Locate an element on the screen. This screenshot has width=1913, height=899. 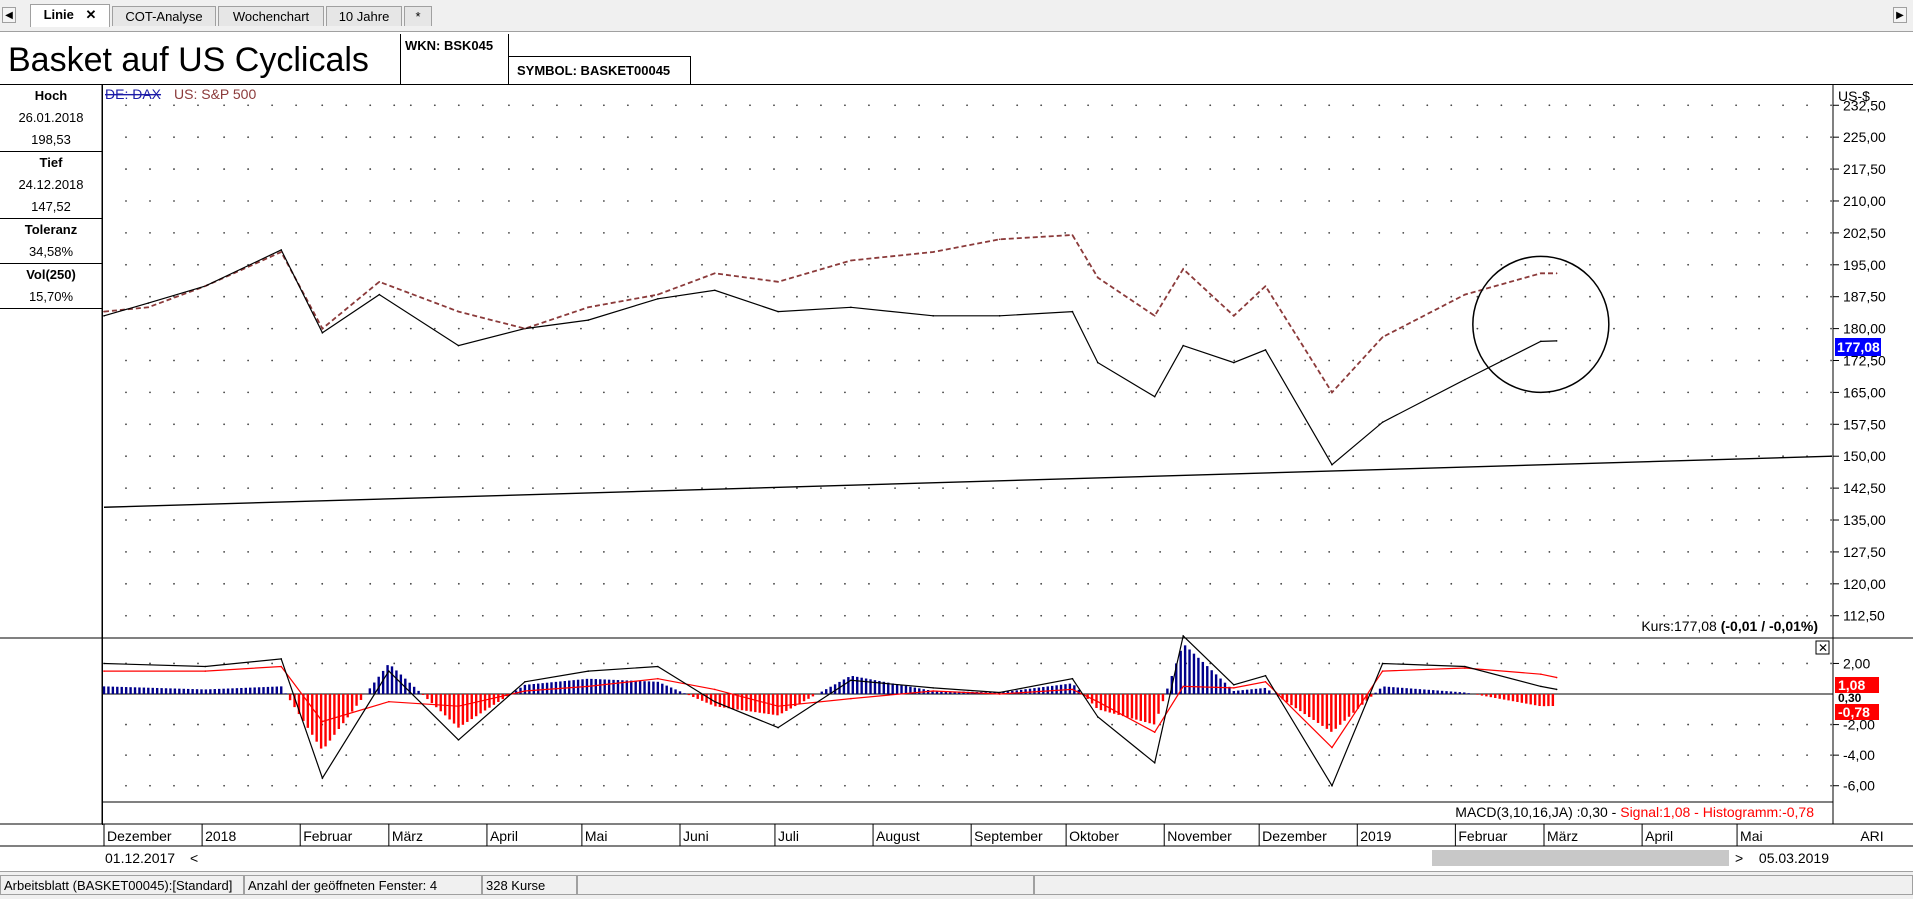
trendline is located at coordinates (968, 481).